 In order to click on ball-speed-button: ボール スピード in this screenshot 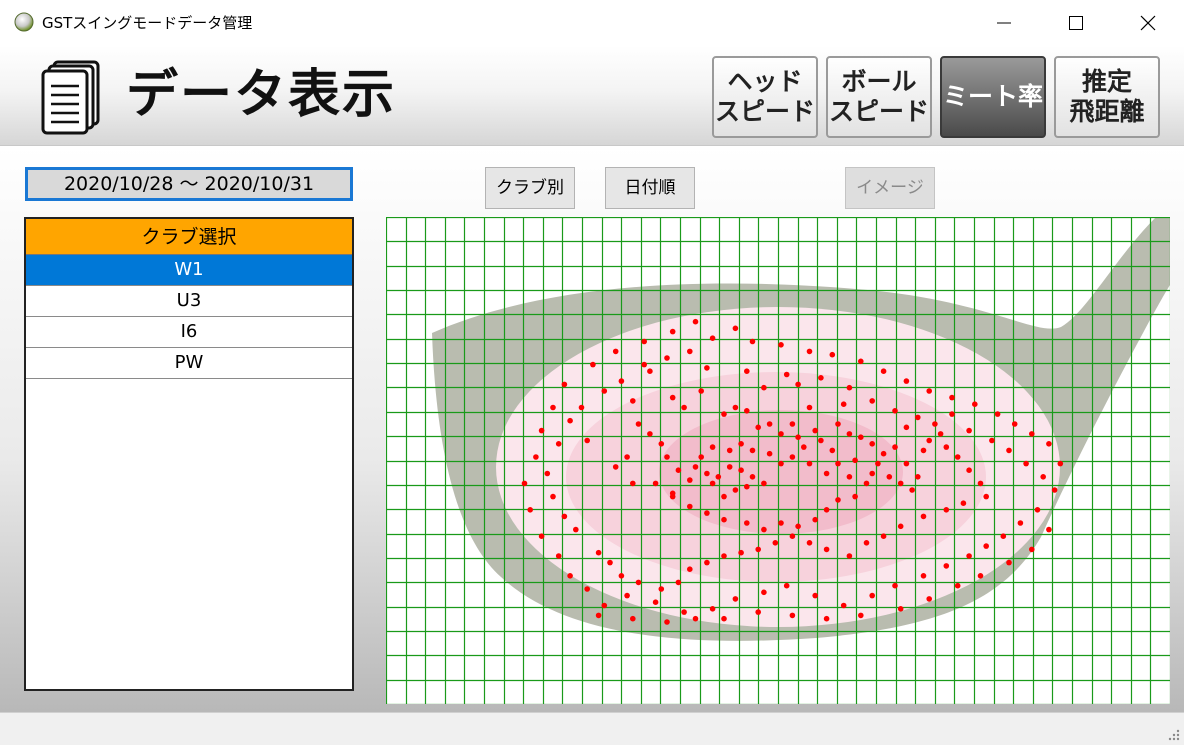, I will do `click(879, 97)`.